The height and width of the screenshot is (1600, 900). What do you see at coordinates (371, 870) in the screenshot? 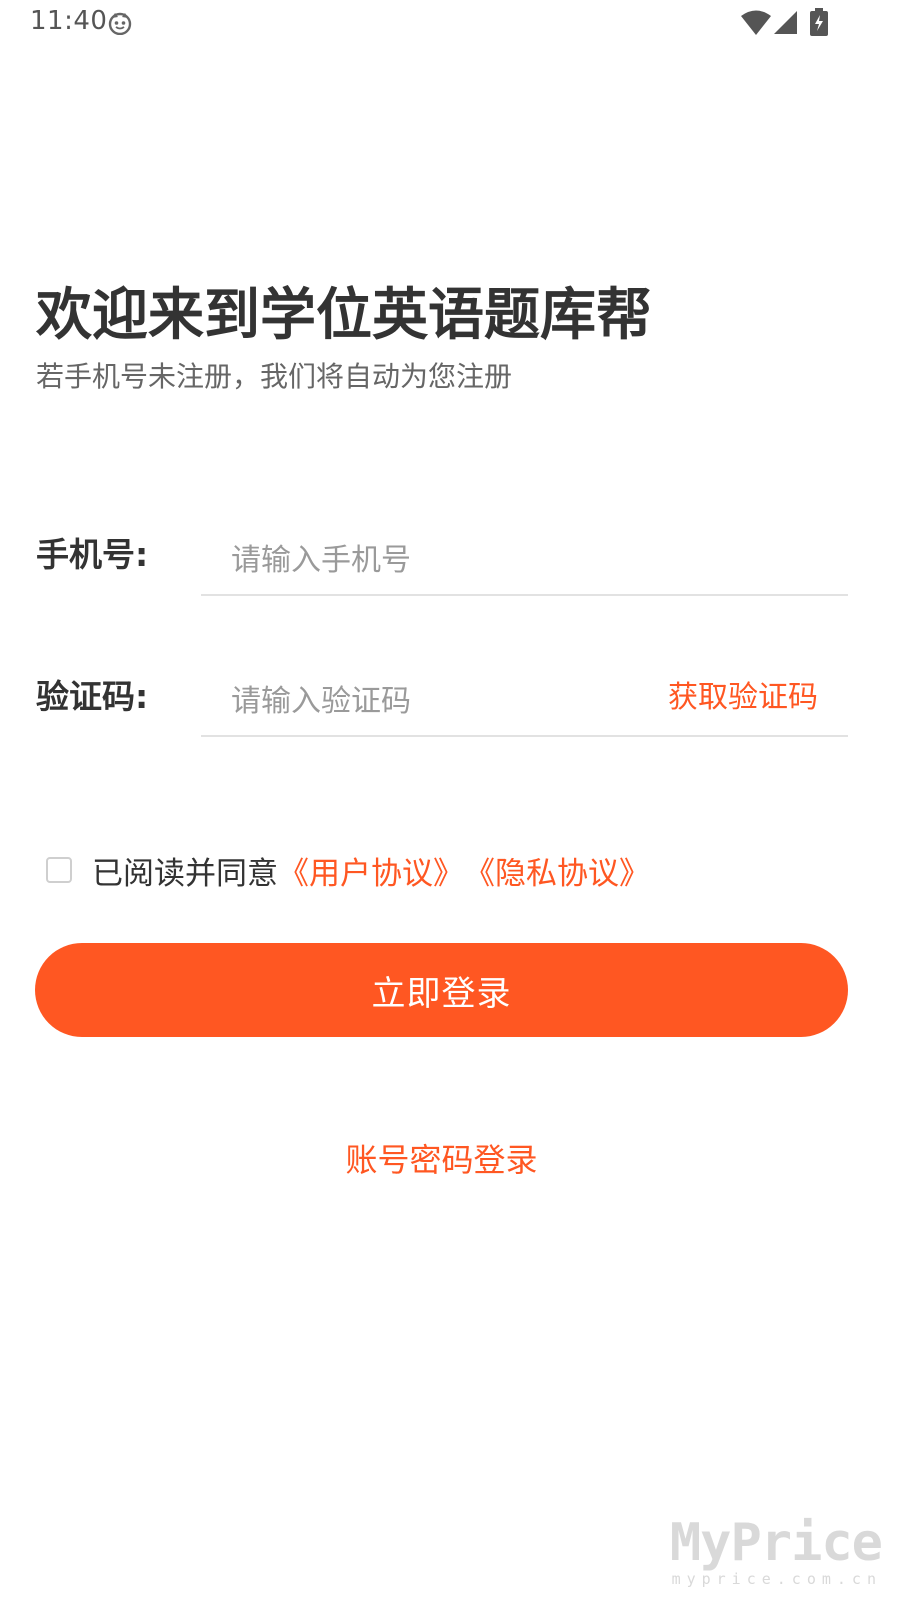
I see `user-agreement-link: 《用户协议》` at bounding box center [371, 870].